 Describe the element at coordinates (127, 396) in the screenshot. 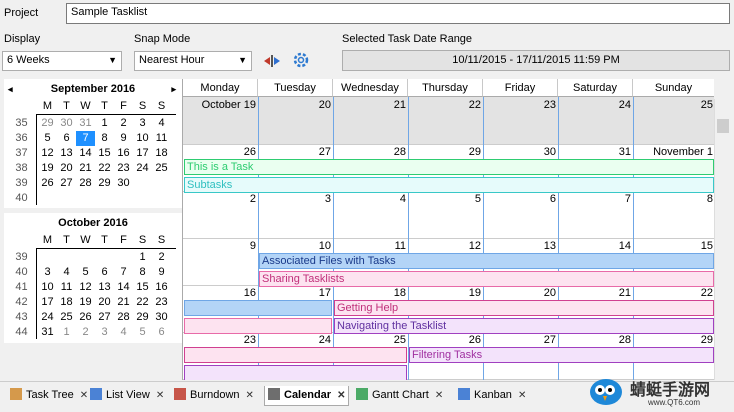

I see `tab-list-view: List View ✕` at that location.